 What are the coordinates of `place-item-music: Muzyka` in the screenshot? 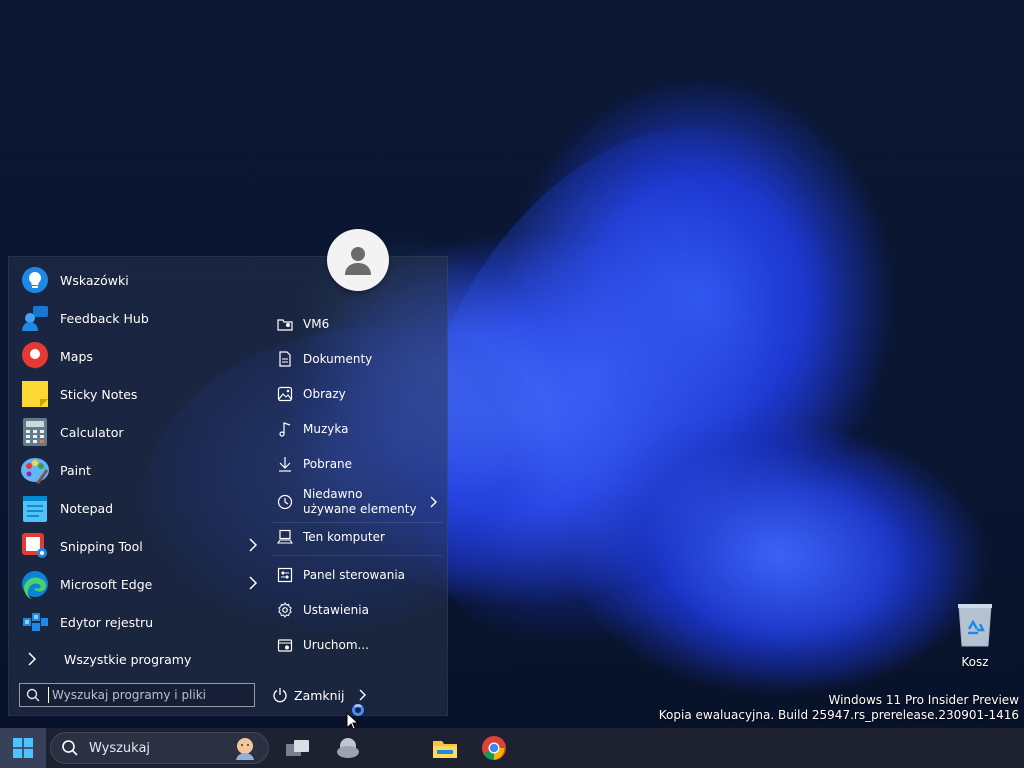 It's located at (357, 429).